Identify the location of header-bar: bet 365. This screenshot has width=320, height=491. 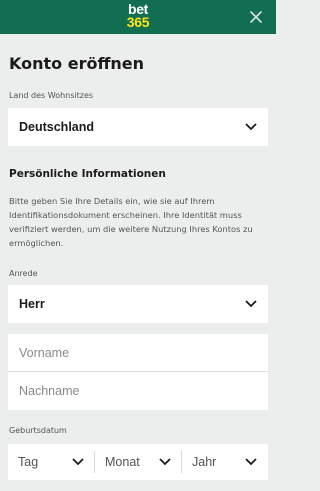
(138, 17).